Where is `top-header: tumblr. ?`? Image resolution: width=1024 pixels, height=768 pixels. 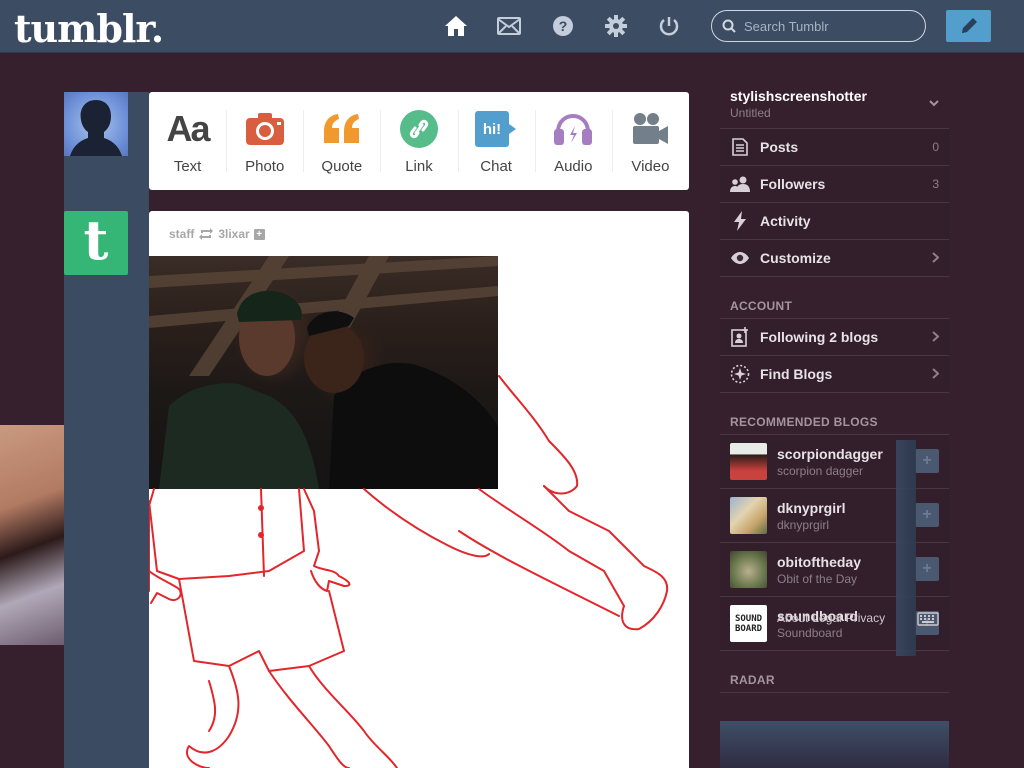 top-header: tumblr. ? is located at coordinates (512, 26).